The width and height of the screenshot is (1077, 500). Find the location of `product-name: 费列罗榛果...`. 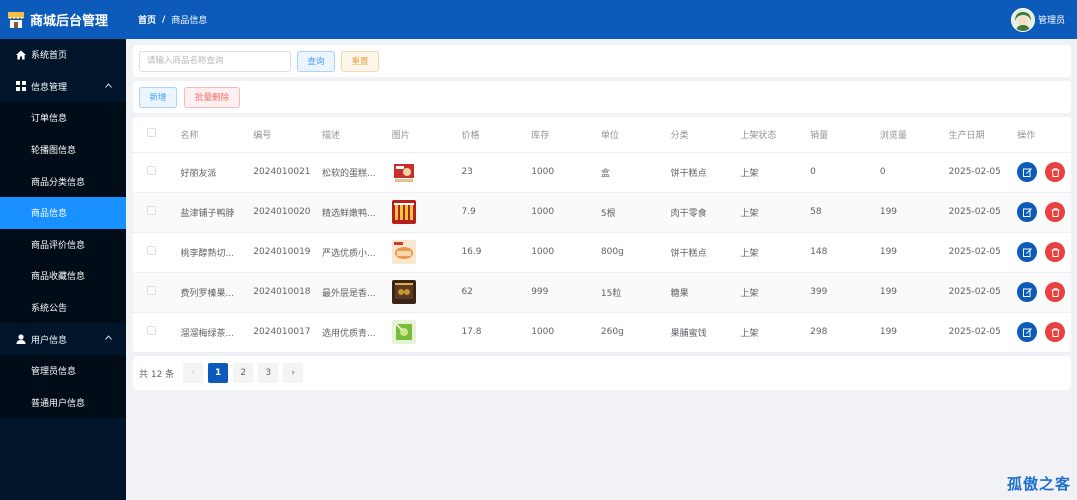

product-name: 费列罗榛果... is located at coordinates (217, 292).